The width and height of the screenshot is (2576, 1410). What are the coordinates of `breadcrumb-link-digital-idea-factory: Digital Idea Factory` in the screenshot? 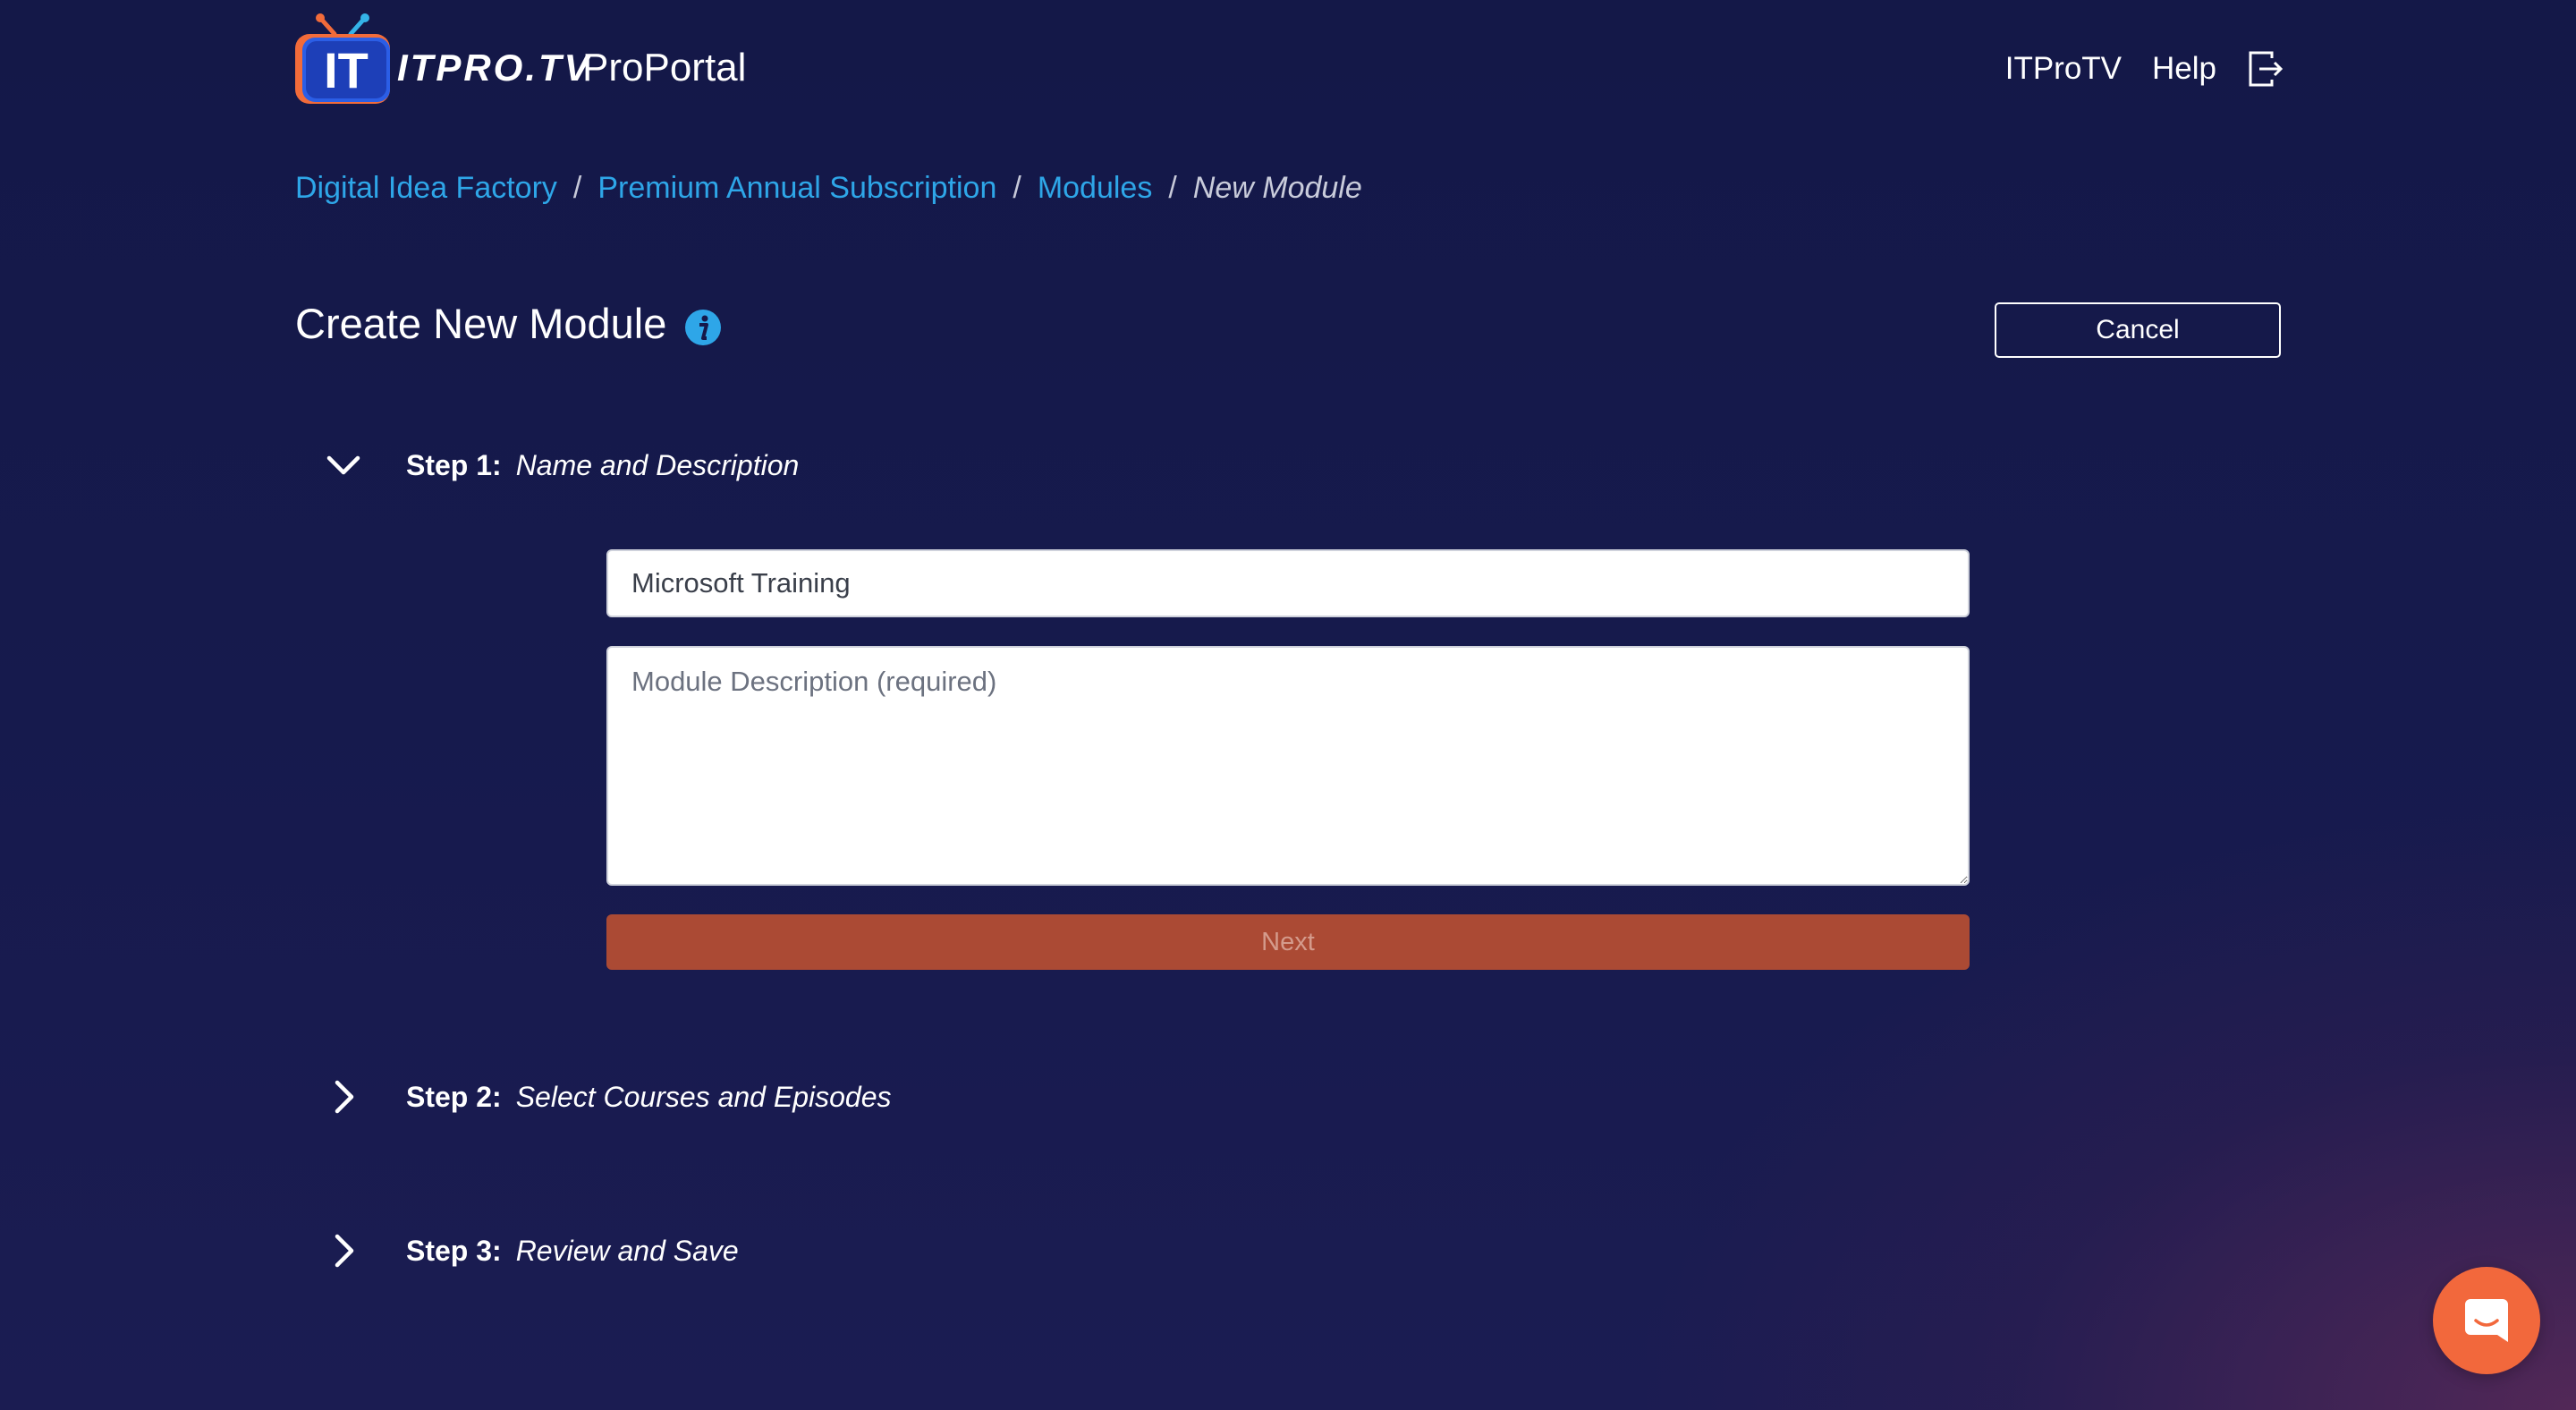 It's located at (426, 188).